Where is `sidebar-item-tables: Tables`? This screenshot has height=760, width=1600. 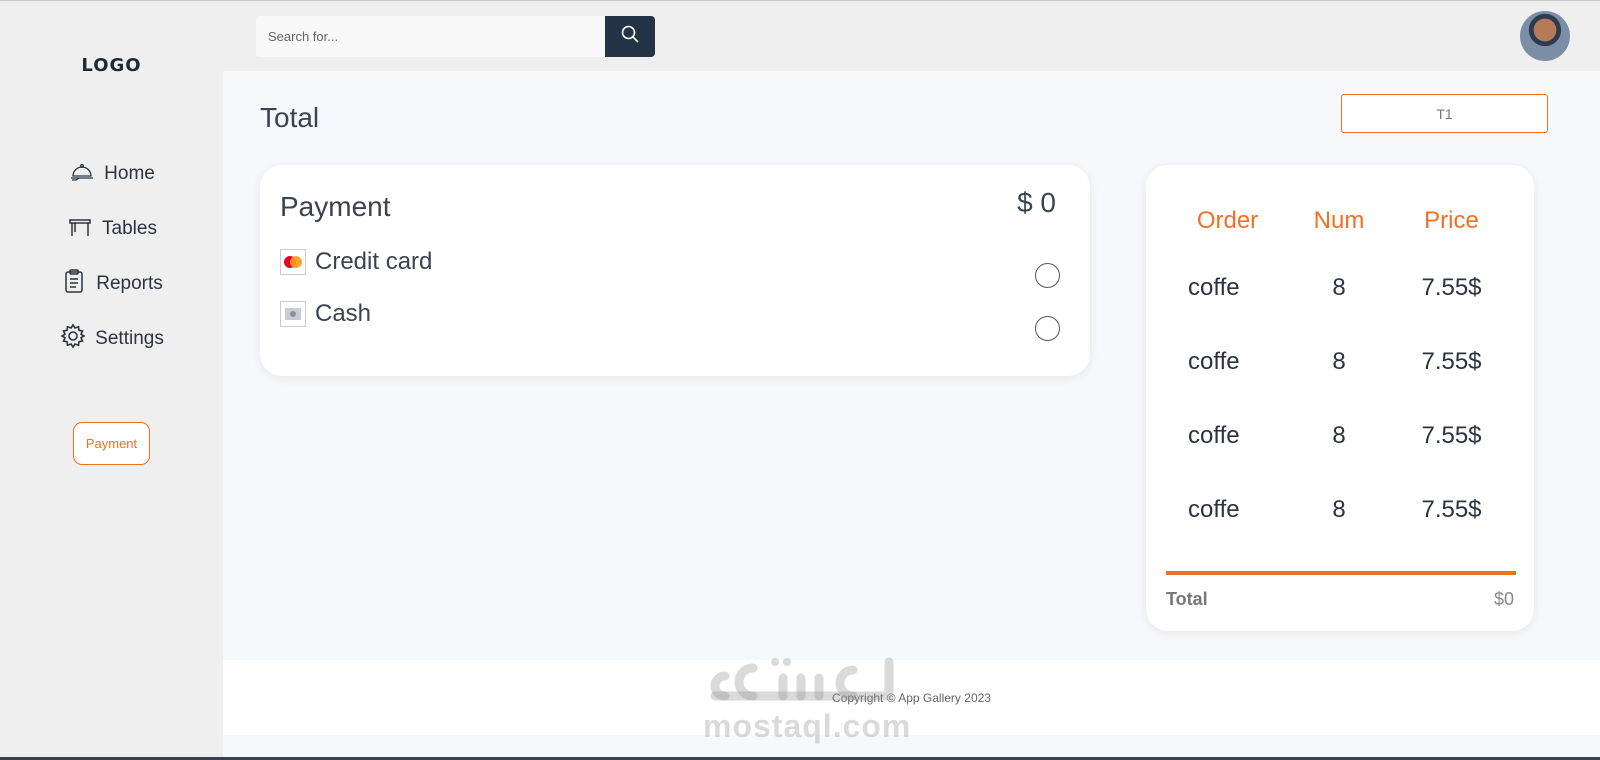 sidebar-item-tables: Tables is located at coordinates (111, 229).